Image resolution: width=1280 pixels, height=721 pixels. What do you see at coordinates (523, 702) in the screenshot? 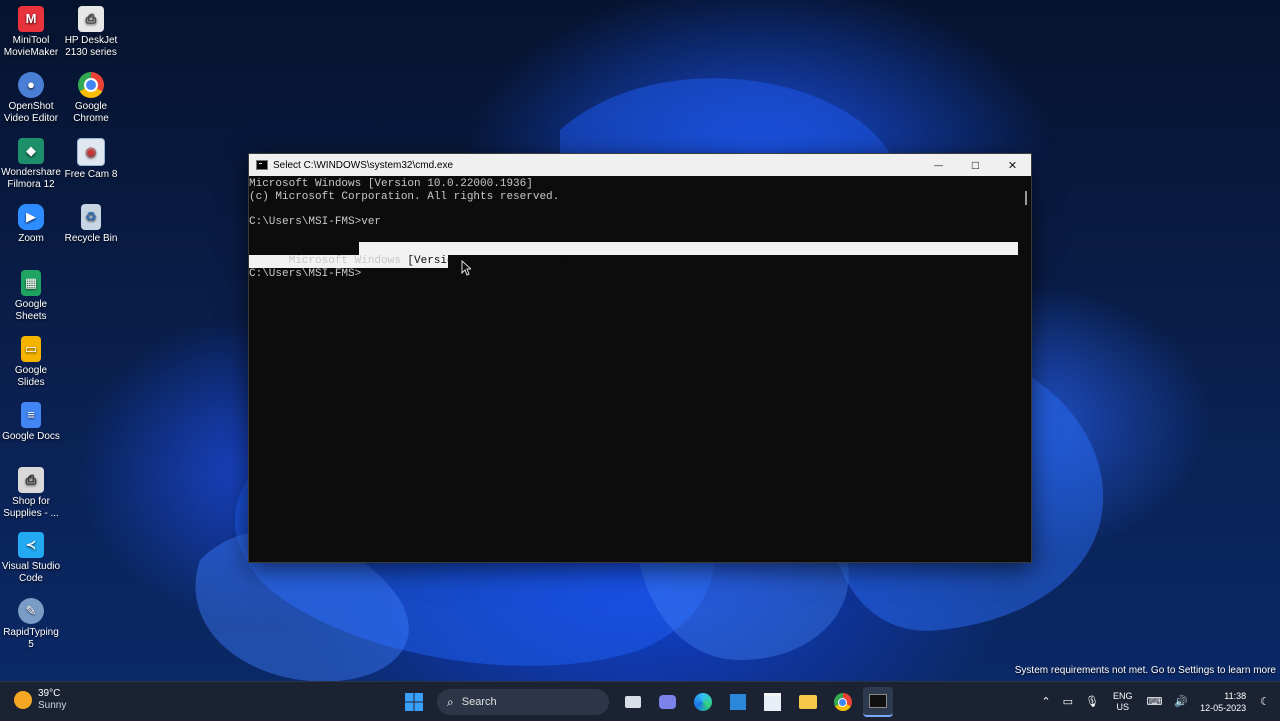
I see `taskbar-search-box: ⌕ Search` at bounding box center [523, 702].